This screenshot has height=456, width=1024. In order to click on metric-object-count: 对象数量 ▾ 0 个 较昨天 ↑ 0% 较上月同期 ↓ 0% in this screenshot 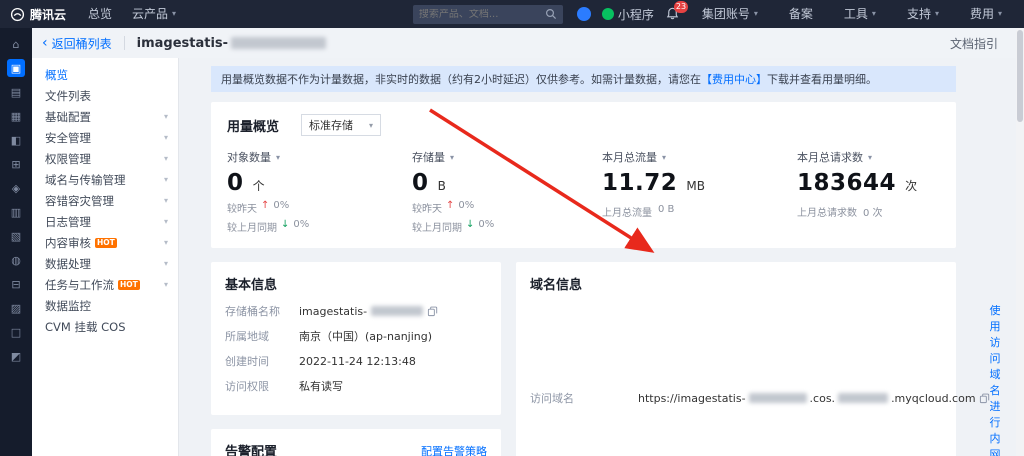, I will do `click(319, 191)`.